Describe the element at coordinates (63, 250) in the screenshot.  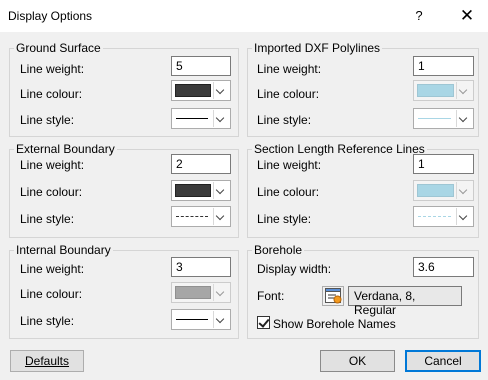
I see `internal-boundary-title: Internal Boundary` at that location.